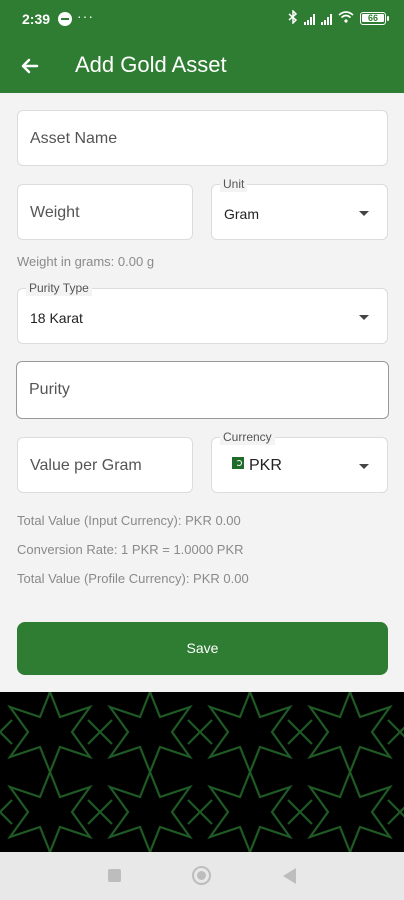  What do you see at coordinates (234, 184) in the screenshot?
I see `unit-label: Unit` at bounding box center [234, 184].